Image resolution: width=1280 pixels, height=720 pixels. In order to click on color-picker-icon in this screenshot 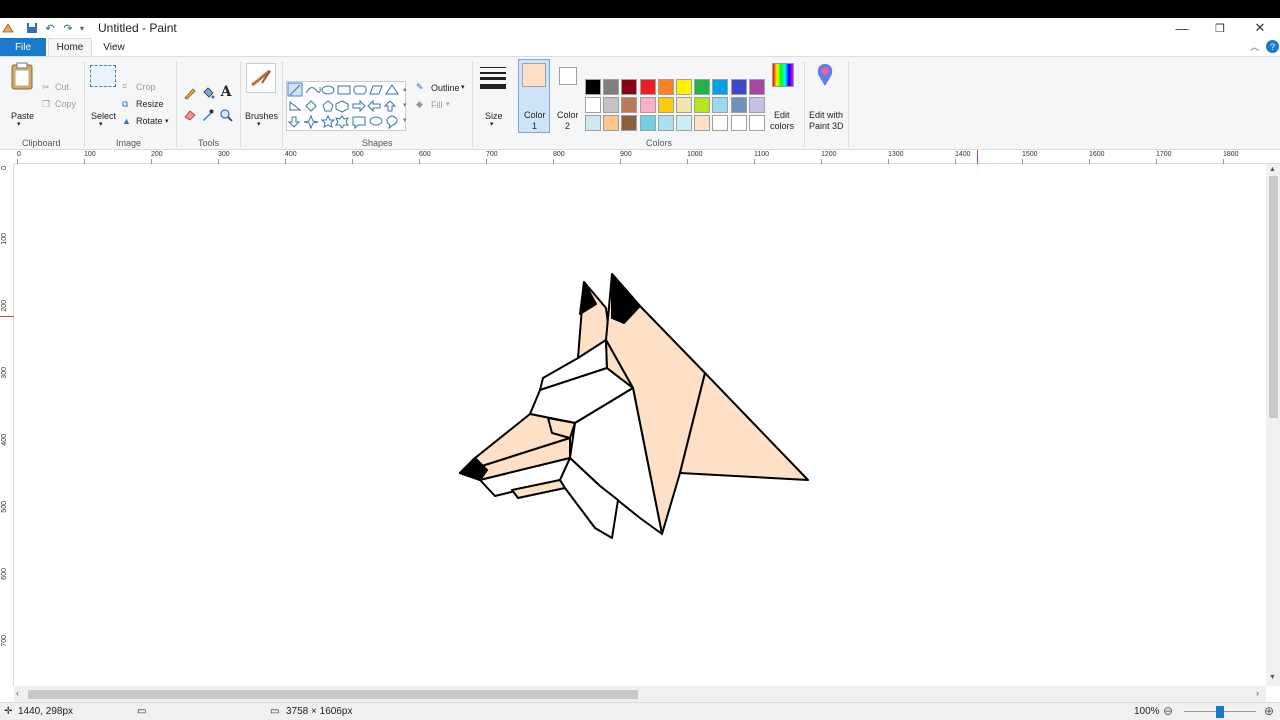, I will do `click(208, 115)`.